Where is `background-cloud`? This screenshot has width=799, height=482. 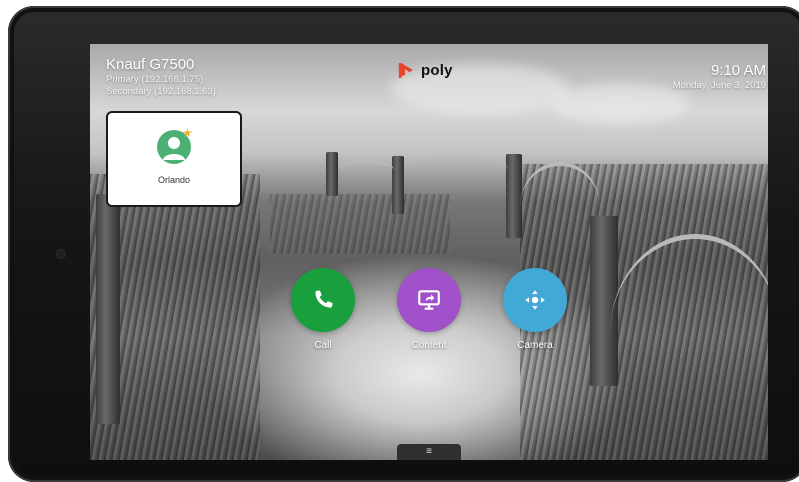 background-cloud is located at coordinates (620, 104).